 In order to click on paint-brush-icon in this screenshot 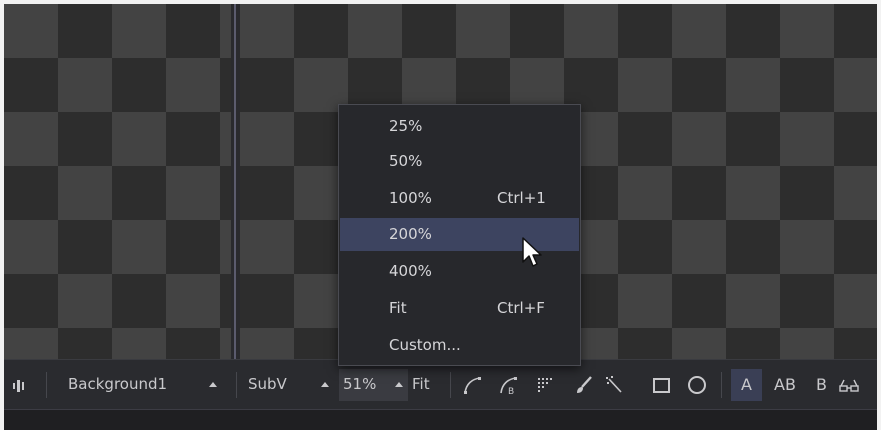, I will do `click(584, 385)`.